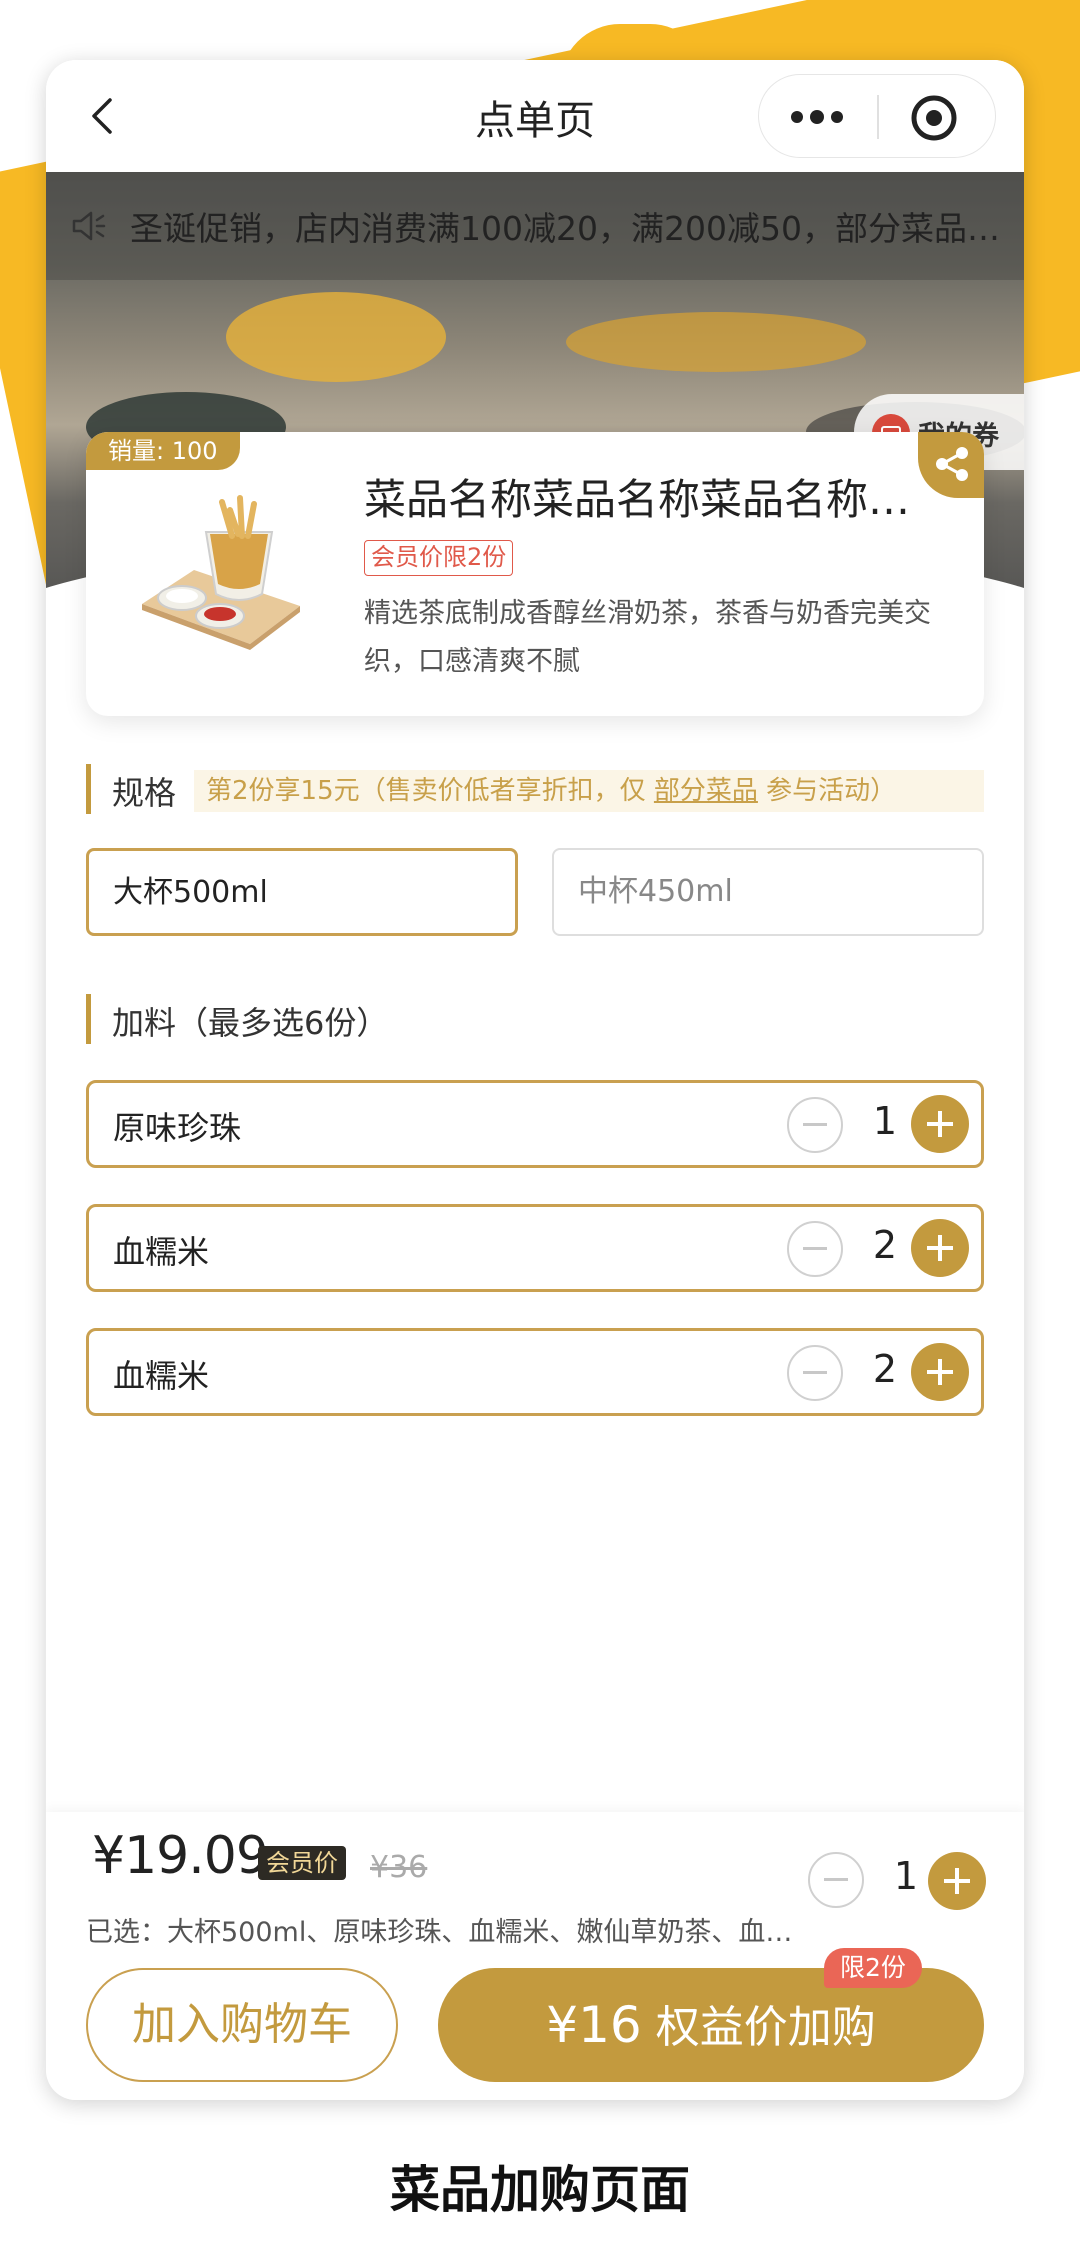  What do you see at coordinates (570, 228) in the screenshot?
I see `notice-text: 圣诞促销，店内消费满100减20，满200减50，部分菜品不参与活动` at bounding box center [570, 228].